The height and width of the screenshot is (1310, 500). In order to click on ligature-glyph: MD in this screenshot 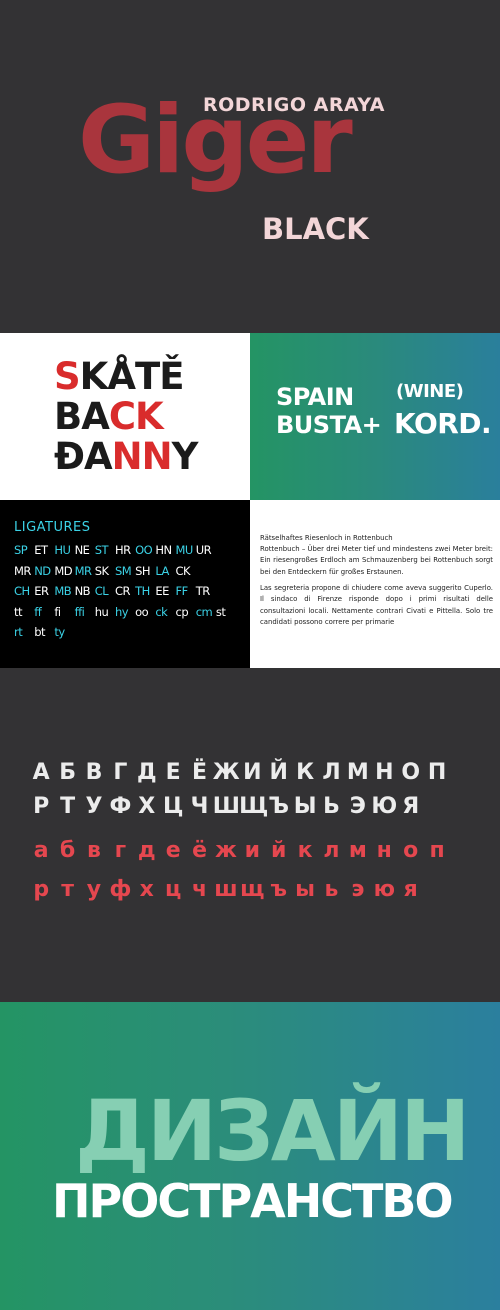, I will do `click(63, 570)`.